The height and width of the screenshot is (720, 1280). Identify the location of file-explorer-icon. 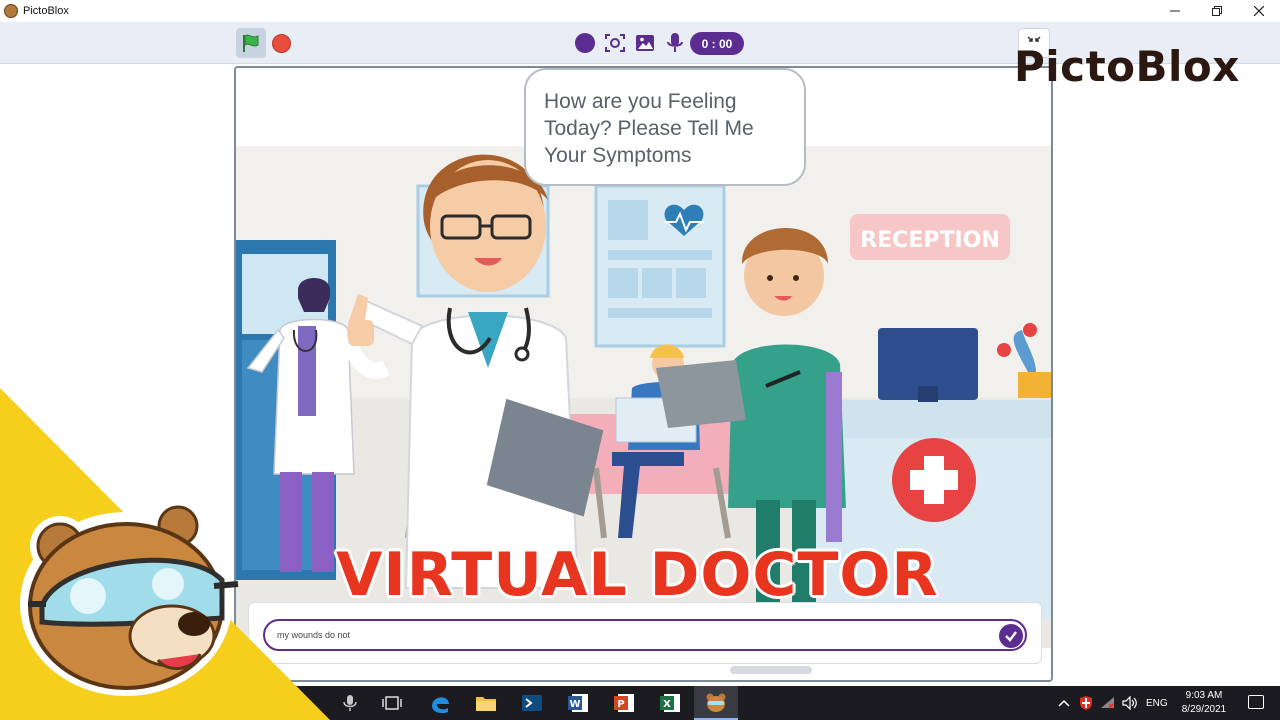
(486, 704).